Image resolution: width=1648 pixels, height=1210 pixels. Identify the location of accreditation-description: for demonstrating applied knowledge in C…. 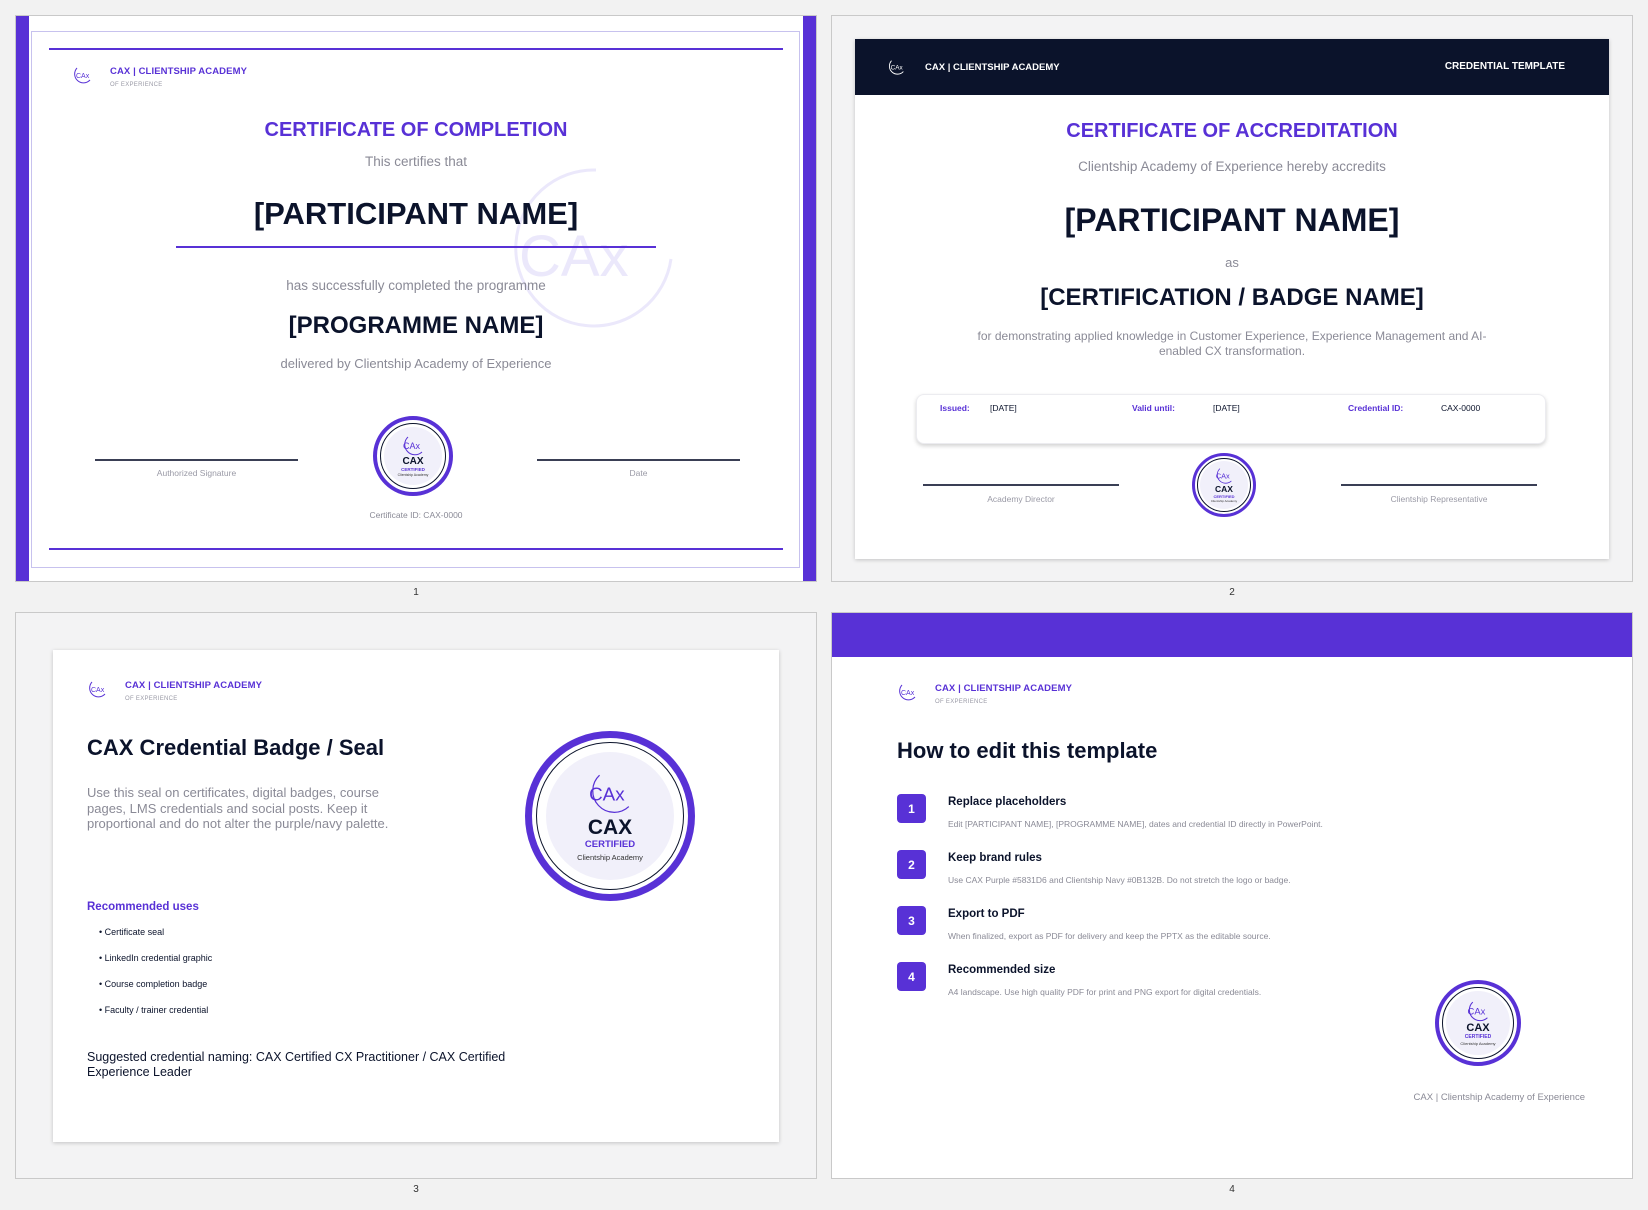
(1232, 343).